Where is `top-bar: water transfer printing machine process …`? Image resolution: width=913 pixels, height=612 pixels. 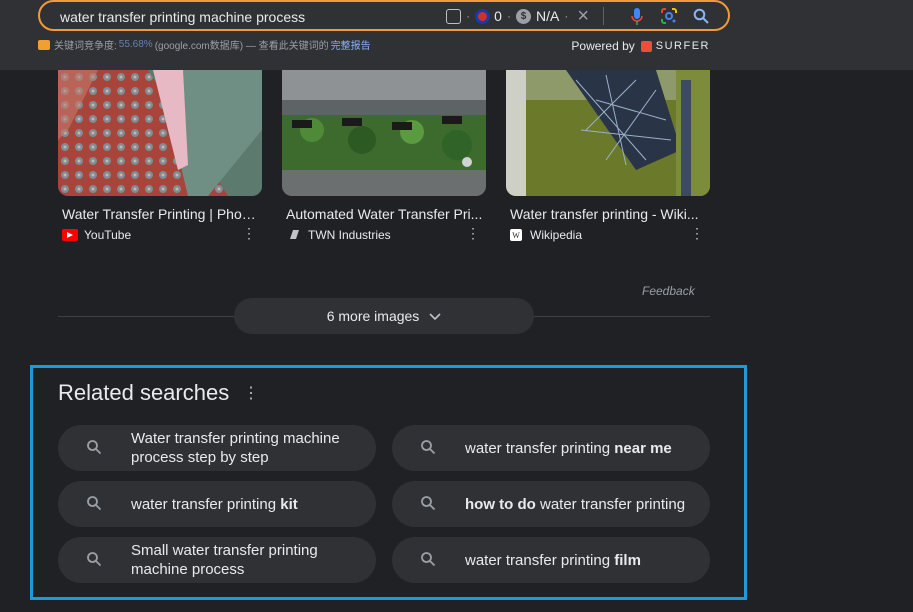
top-bar: water transfer printing machine process … is located at coordinates (456, 35).